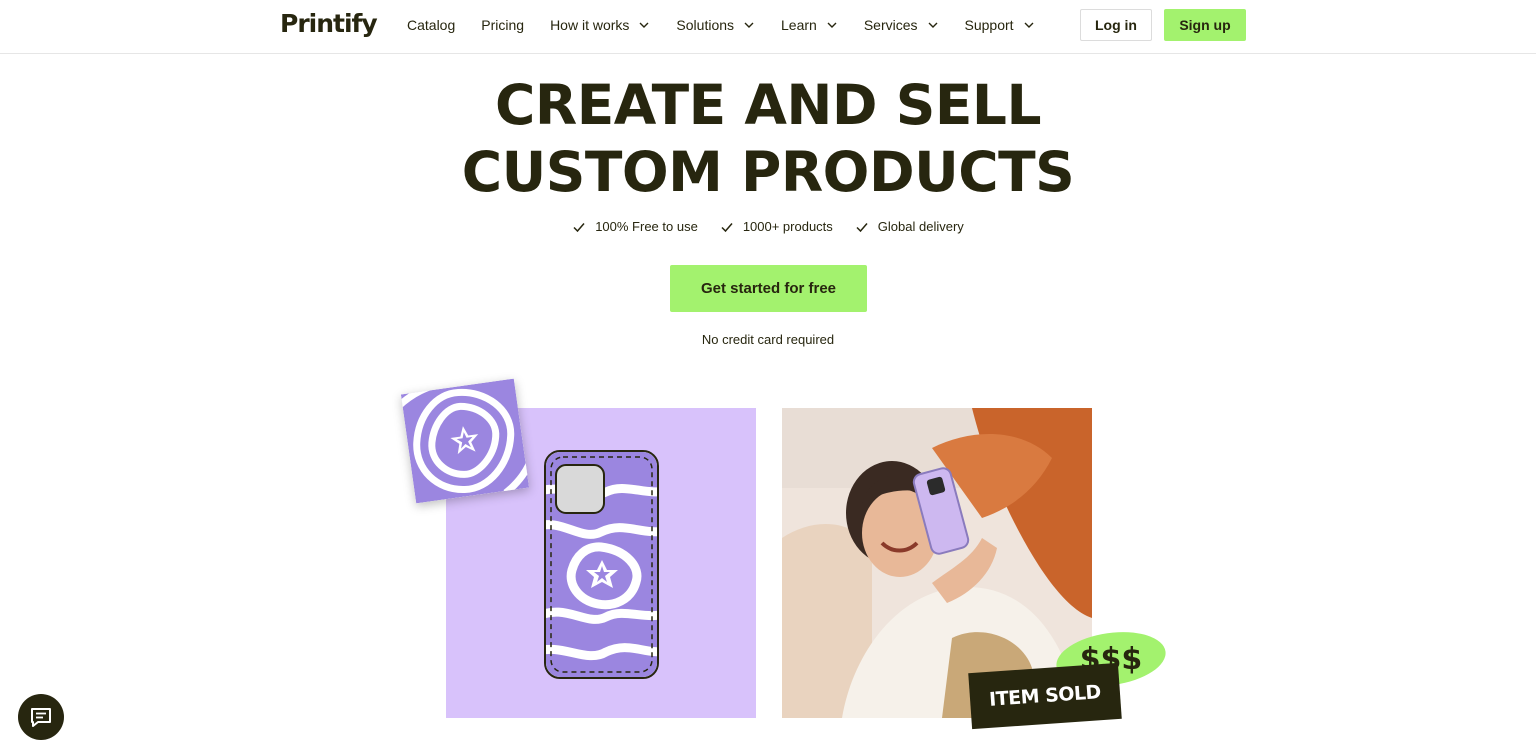 The width and height of the screenshot is (1536, 755). What do you see at coordinates (1116, 25) in the screenshot?
I see `login-button: Log in` at bounding box center [1116, 25].